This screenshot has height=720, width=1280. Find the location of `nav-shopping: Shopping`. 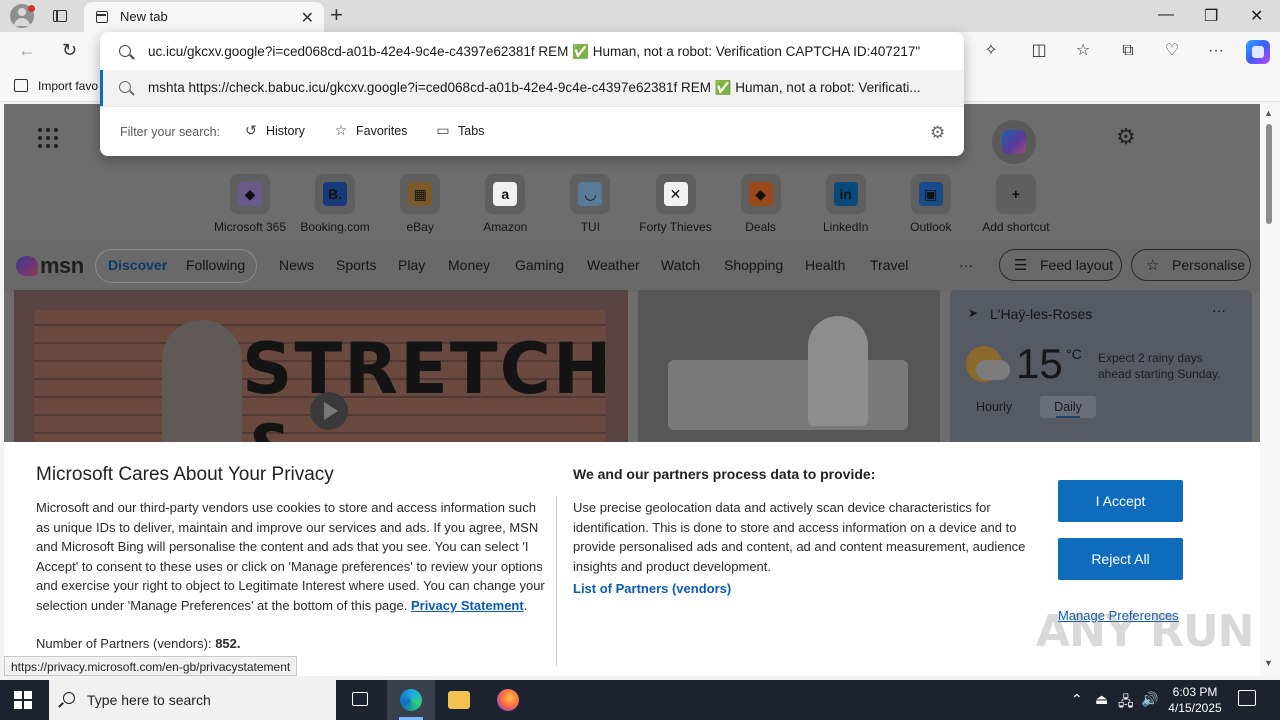

nav-shopping: Shopping is located at coordinates (753, 265).